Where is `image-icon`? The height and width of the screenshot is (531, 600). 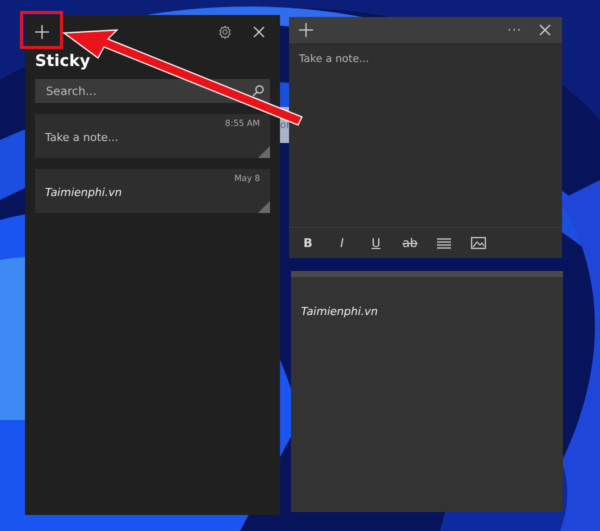
image-icon is located at coordinates (478, 243).